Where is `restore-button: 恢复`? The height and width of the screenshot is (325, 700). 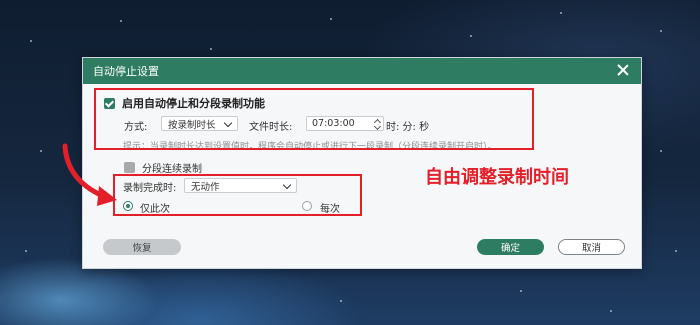 restore-button: 恢复 is located at coordinates (142, 247).